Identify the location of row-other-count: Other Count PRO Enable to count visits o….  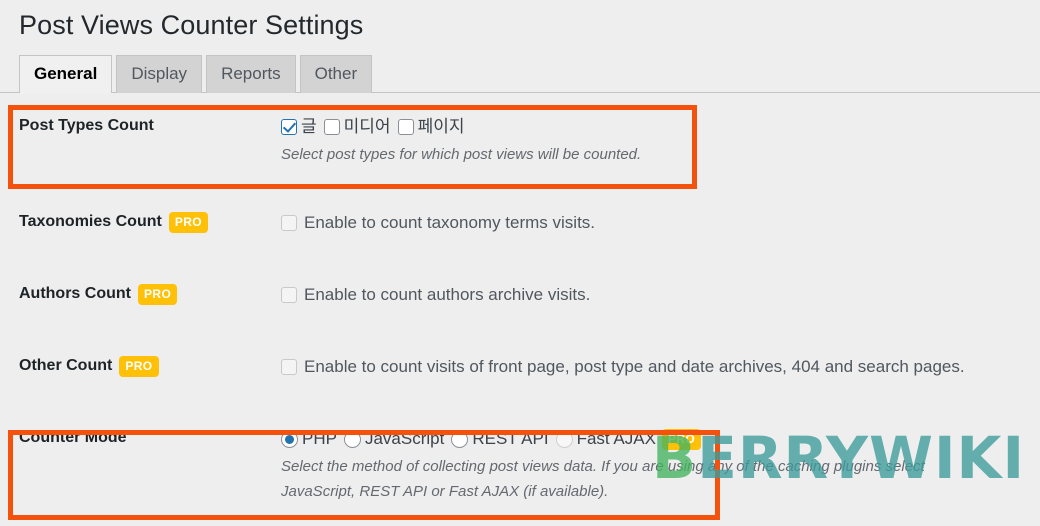
(520, 343).